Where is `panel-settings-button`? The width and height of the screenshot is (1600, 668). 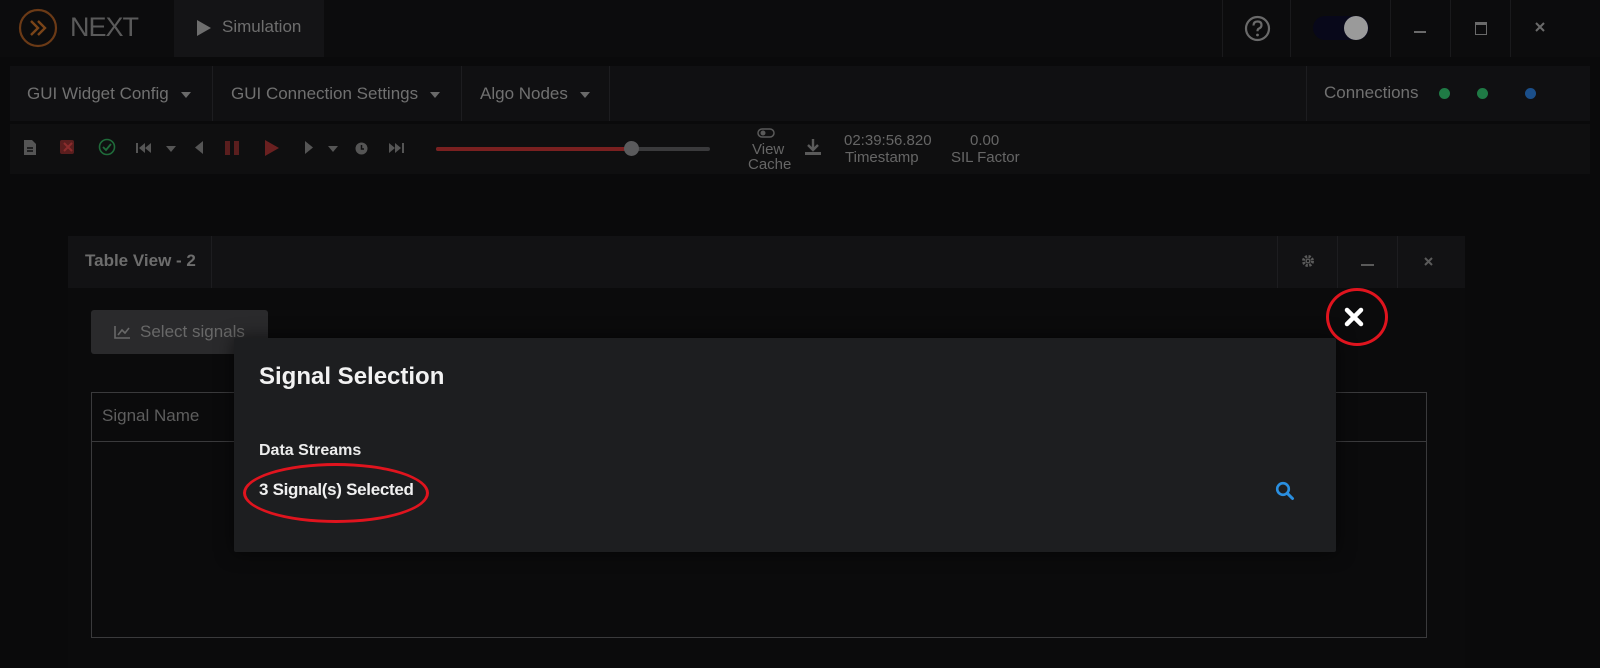
panel-settings-button is located at coordinates (1307, 262).